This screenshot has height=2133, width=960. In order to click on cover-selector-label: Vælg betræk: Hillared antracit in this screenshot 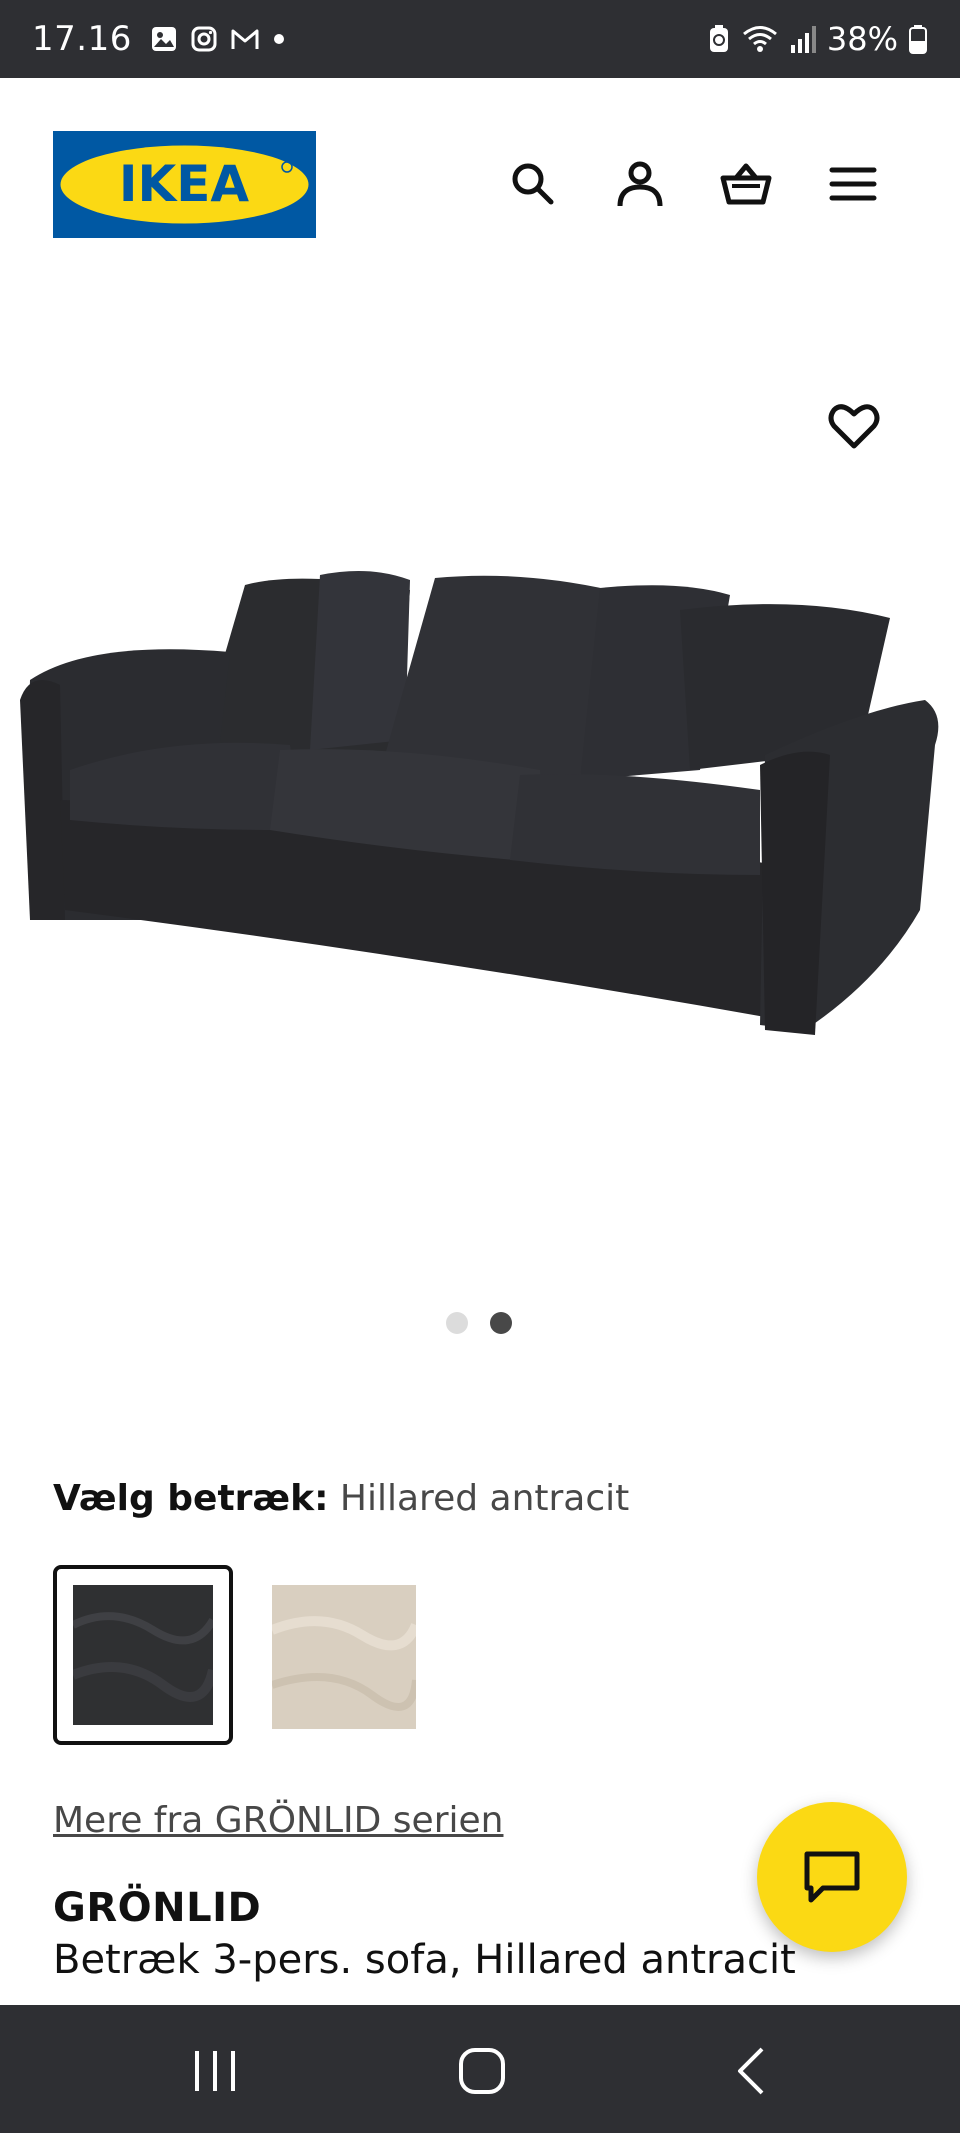, I will do `click(341, 1498)`.